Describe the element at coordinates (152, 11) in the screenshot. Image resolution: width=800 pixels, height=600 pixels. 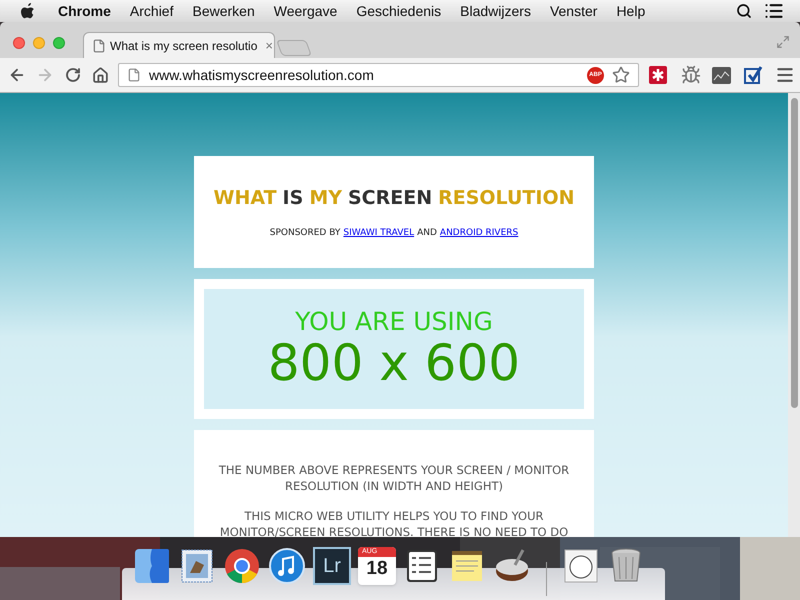
I see `menu-item: Archief` at that location.